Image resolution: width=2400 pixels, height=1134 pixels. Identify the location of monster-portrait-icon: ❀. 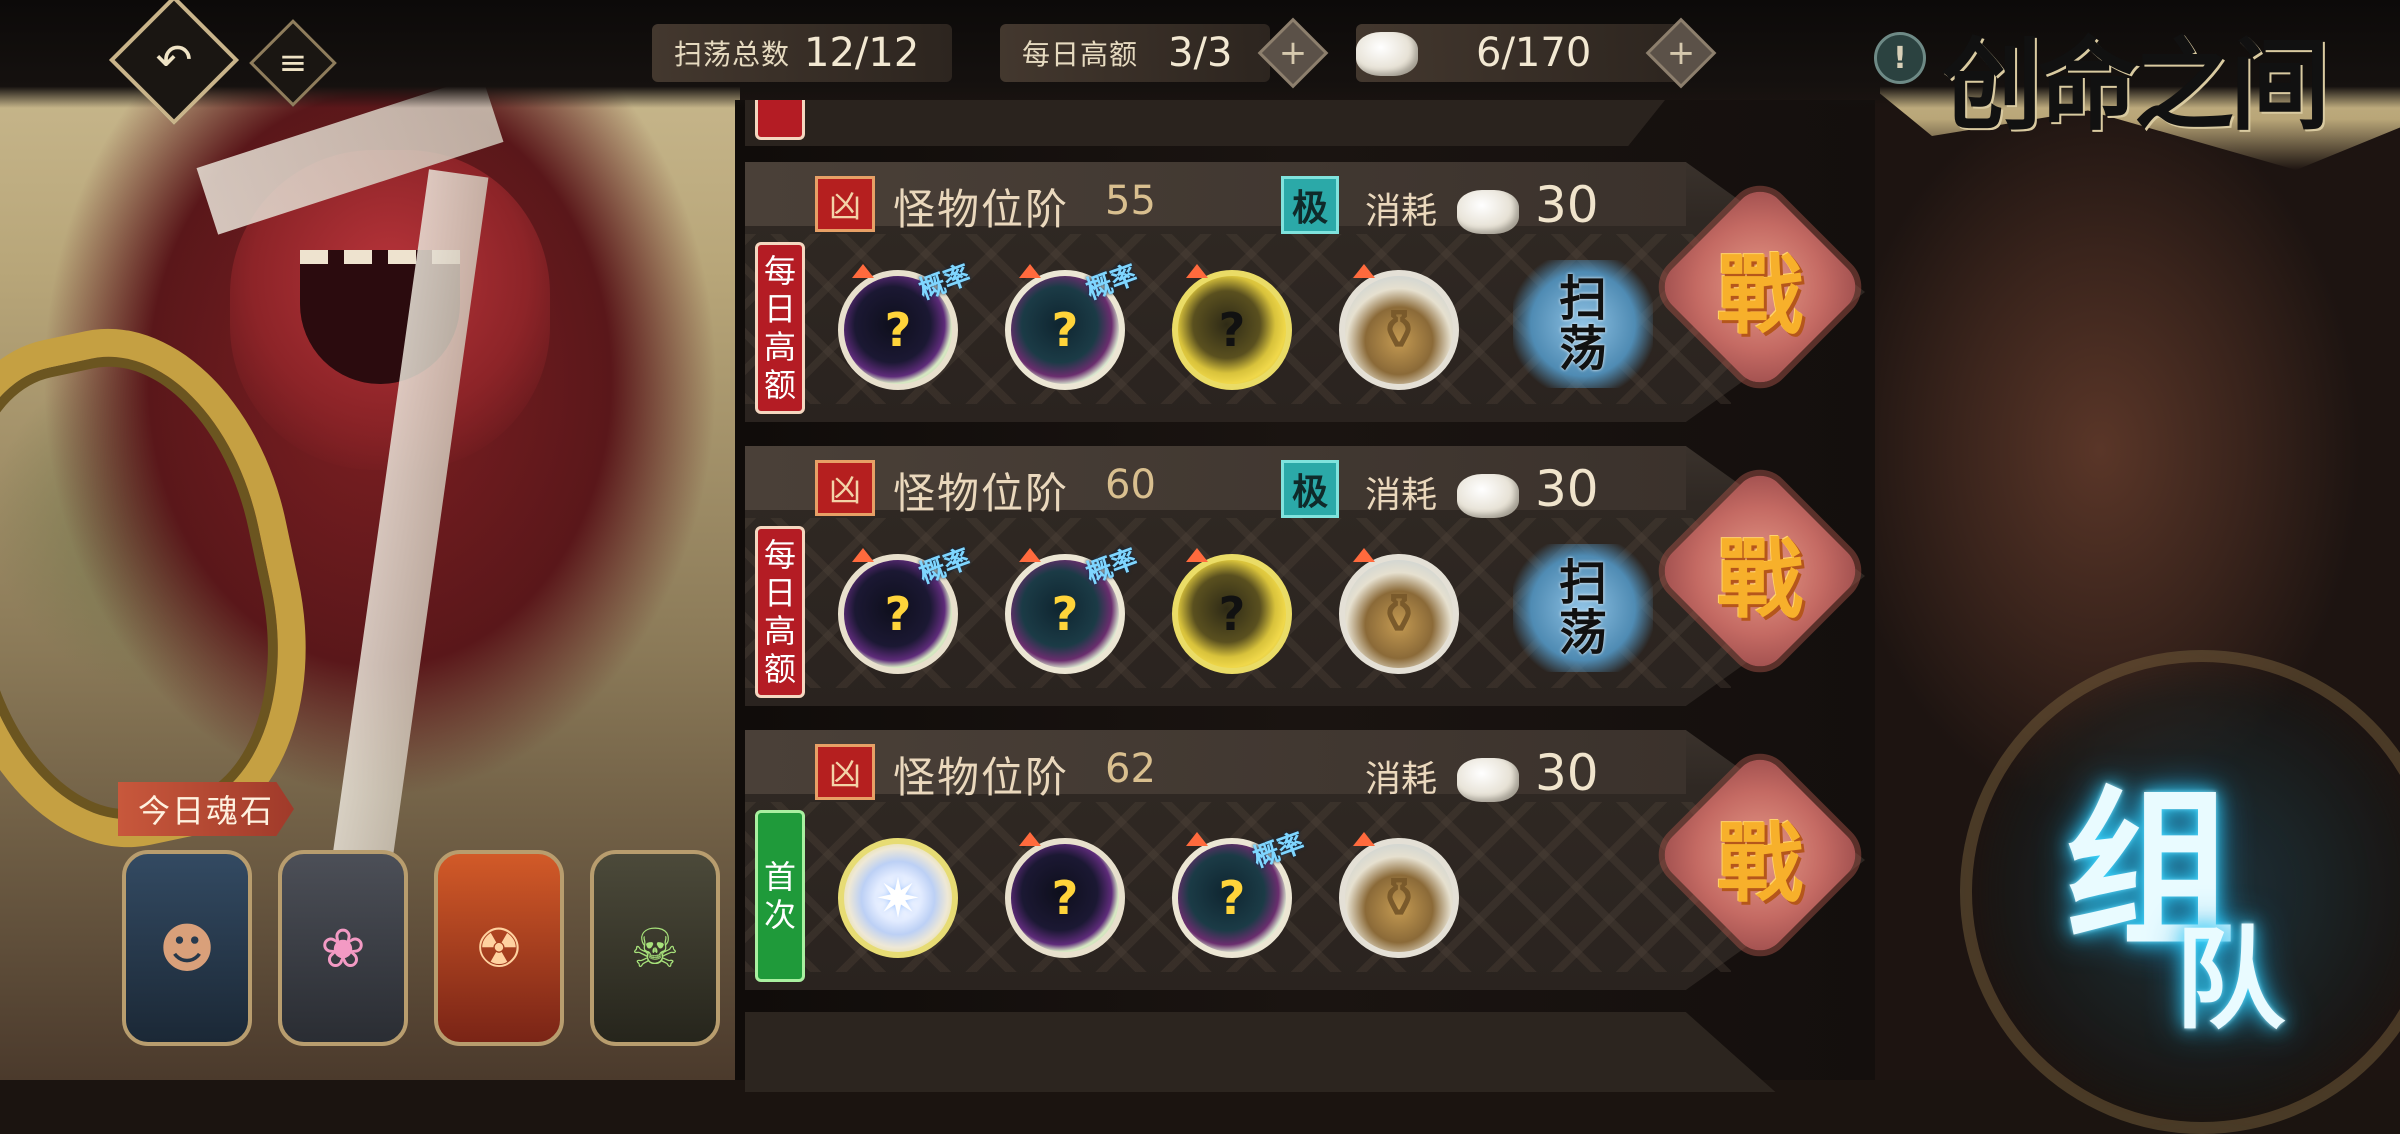
(343, 948).